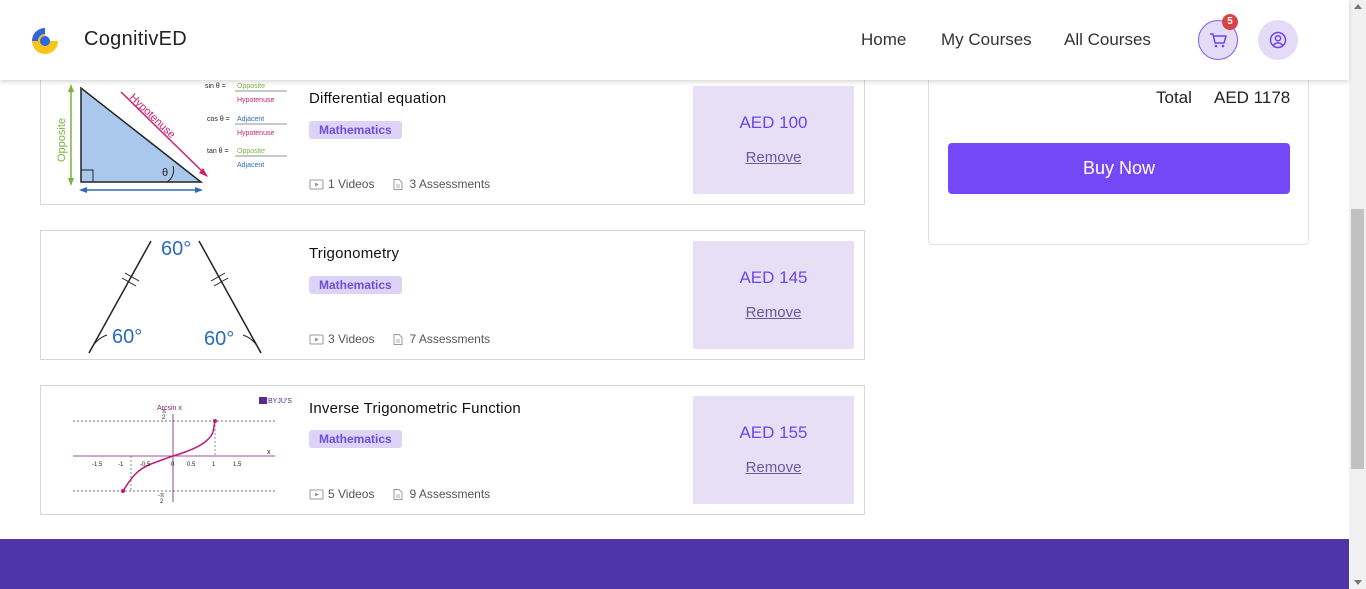 This screenshot has height=589, width=1366. What do you see at coordinates (1107, 40) in the screenshot?
I see `nav-all-courses: All Courses` at bounding box center [1107, 40].